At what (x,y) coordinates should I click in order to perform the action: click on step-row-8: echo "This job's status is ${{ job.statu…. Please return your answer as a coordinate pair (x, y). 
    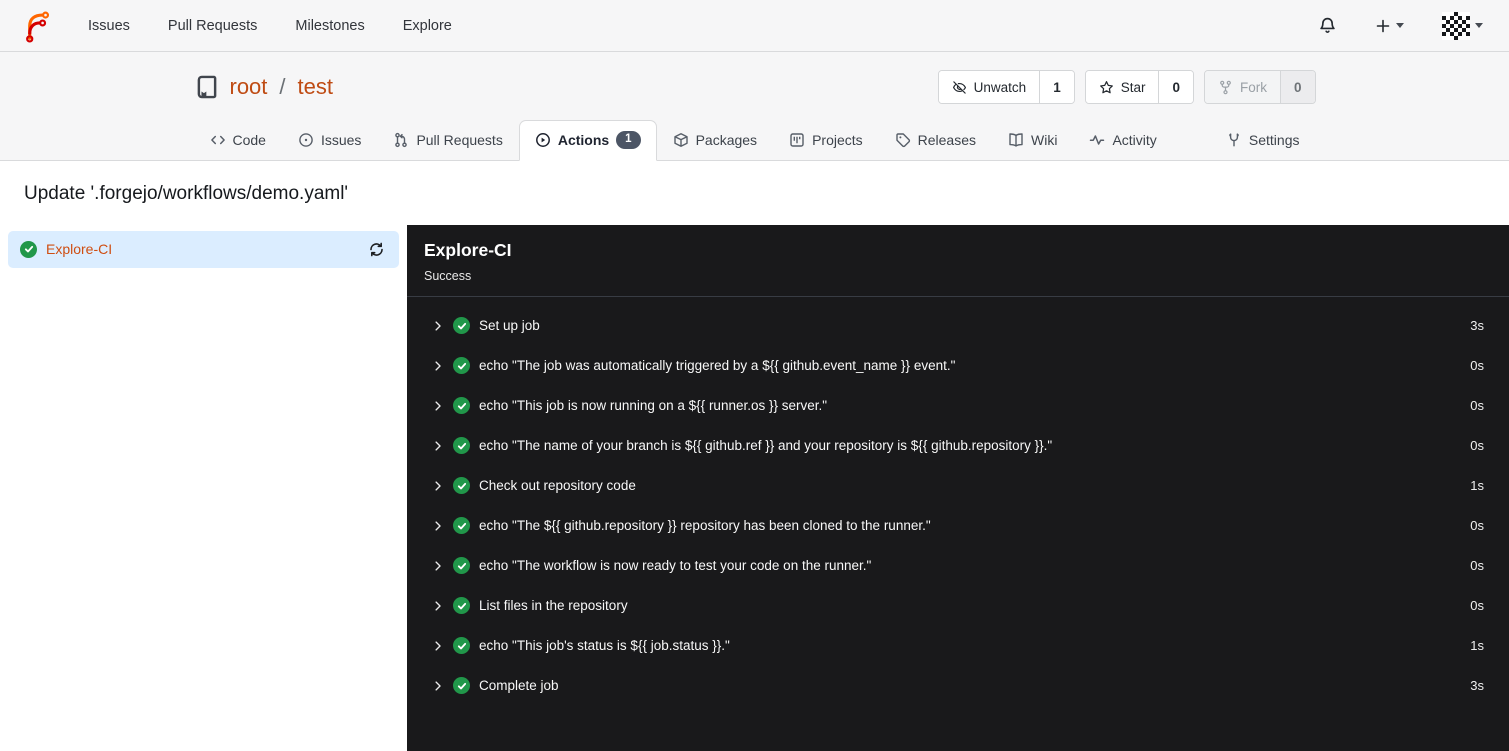
    Looking at the image, I should click on (958, 646).